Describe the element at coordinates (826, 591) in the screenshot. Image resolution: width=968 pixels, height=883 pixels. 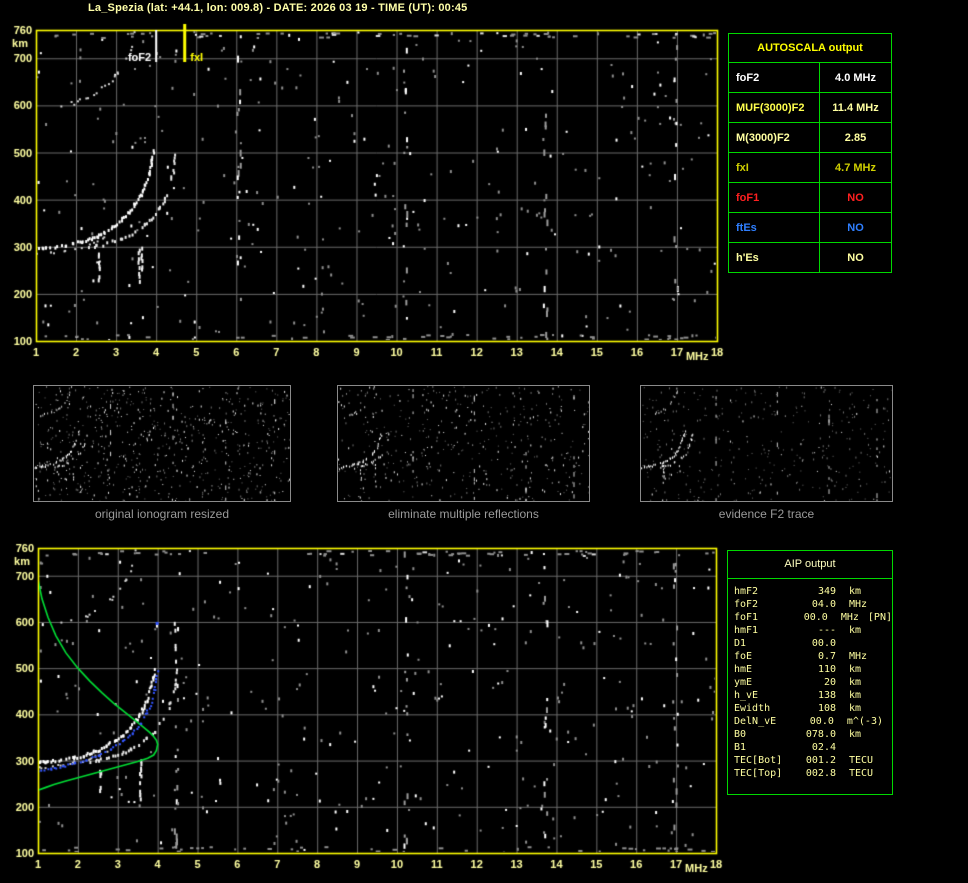
I see `aip-value: 349` at that location.